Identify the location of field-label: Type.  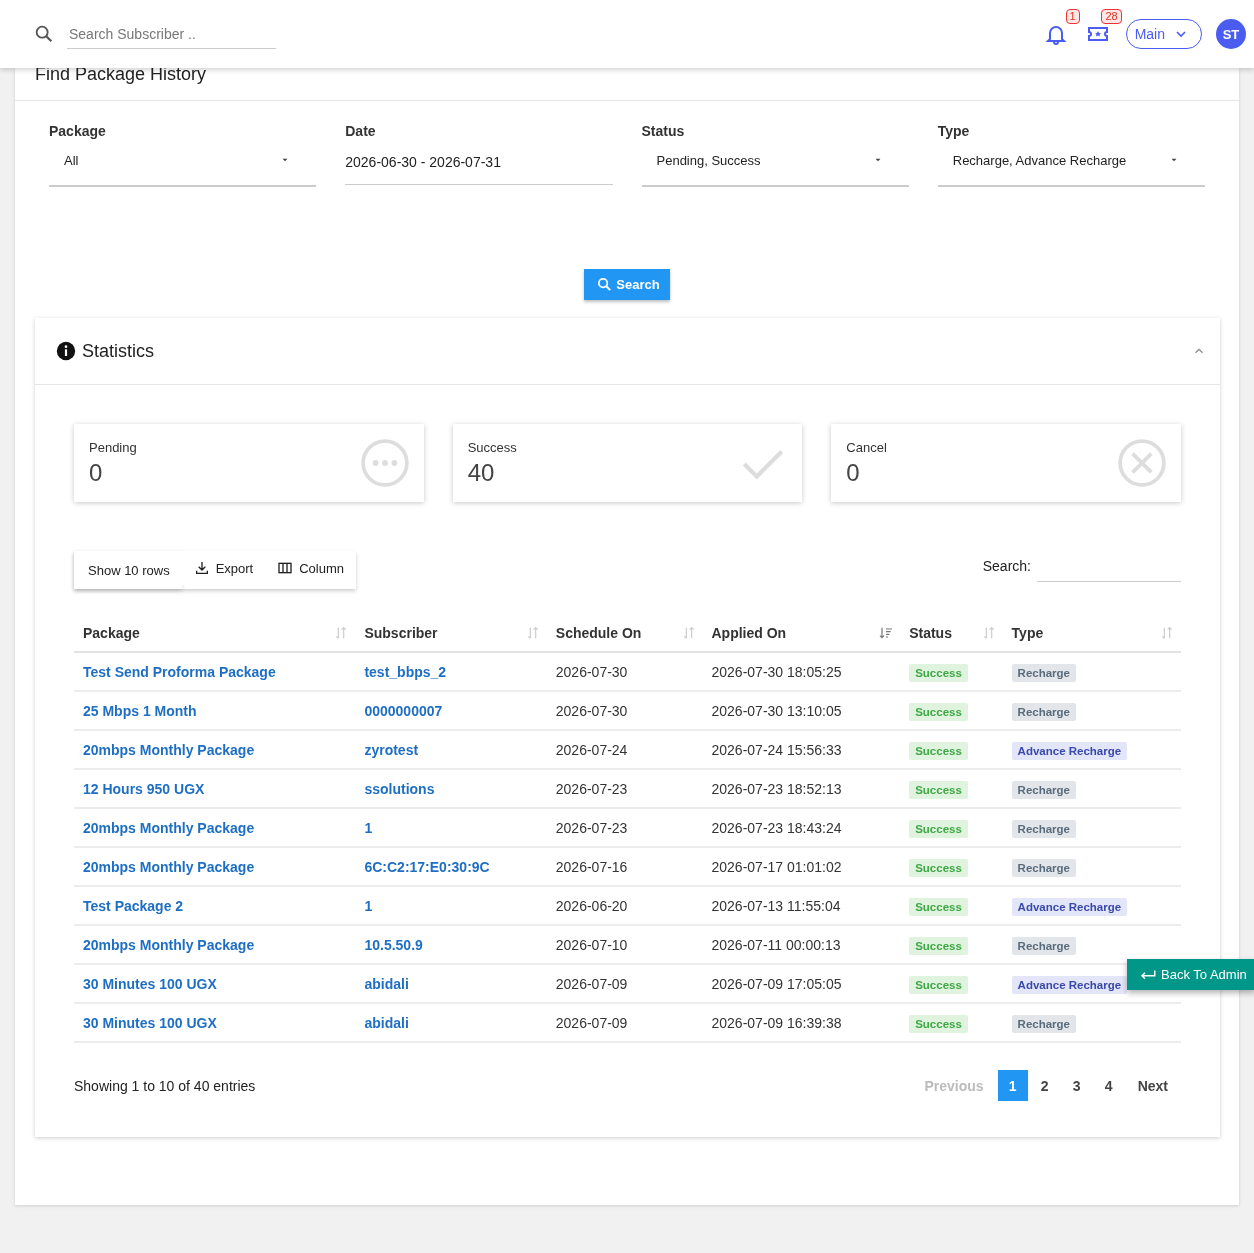
(954, 131).